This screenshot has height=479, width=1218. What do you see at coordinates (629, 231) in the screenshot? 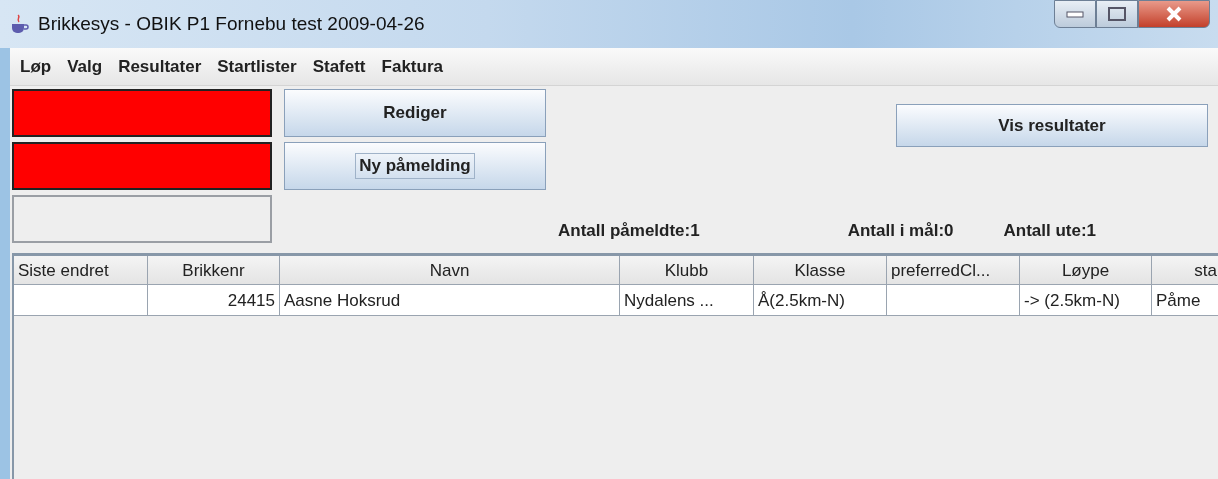
I see `count-label: Antall påmeldte:1` at bounding box center [629, 231].